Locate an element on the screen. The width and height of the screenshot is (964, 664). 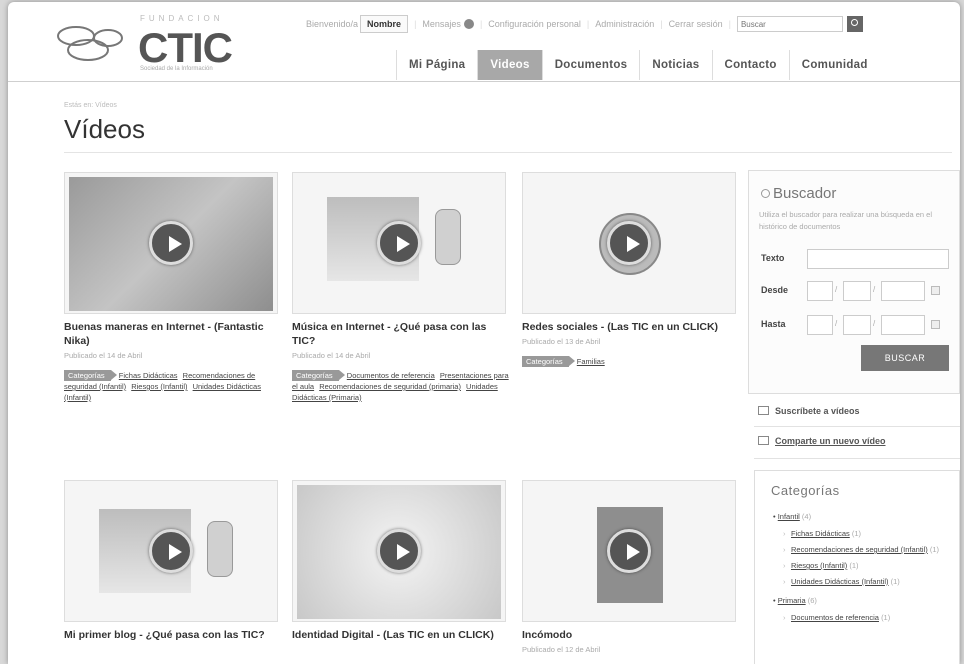
to-month-field is located at coordinates (857, 325).